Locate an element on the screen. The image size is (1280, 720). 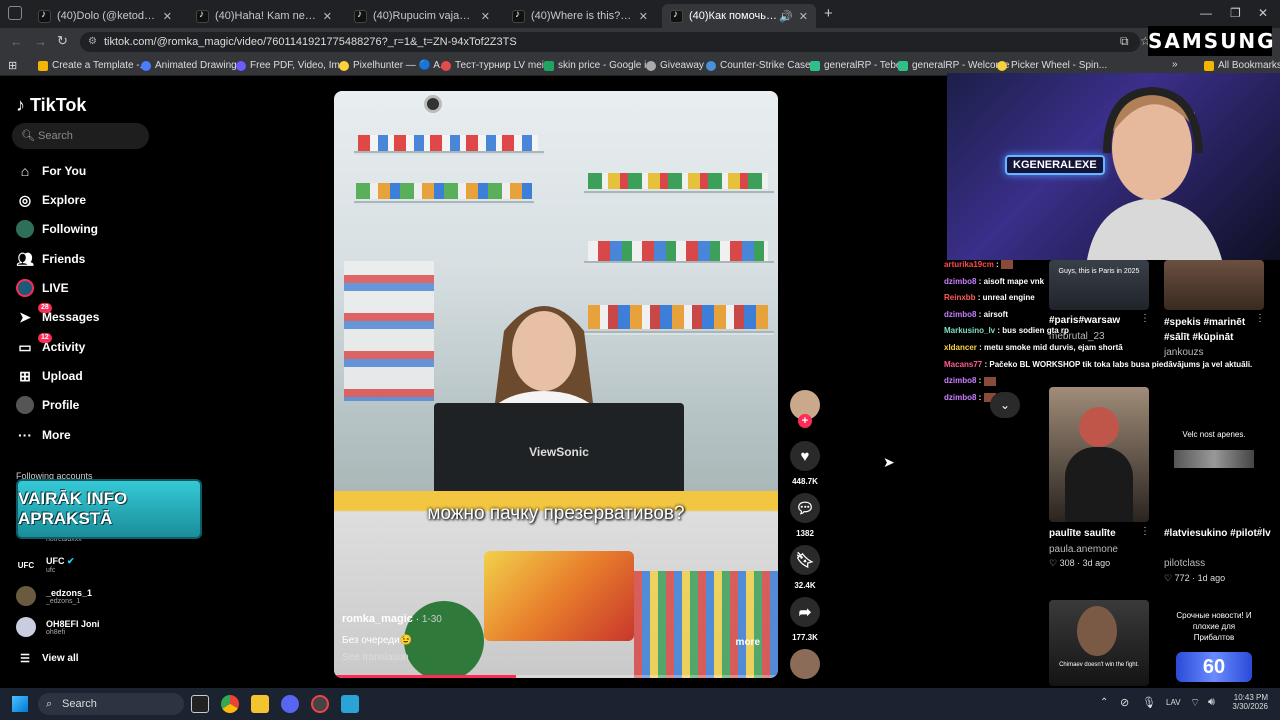
reload-icon: ↻ is located at coordinates (62, 41).